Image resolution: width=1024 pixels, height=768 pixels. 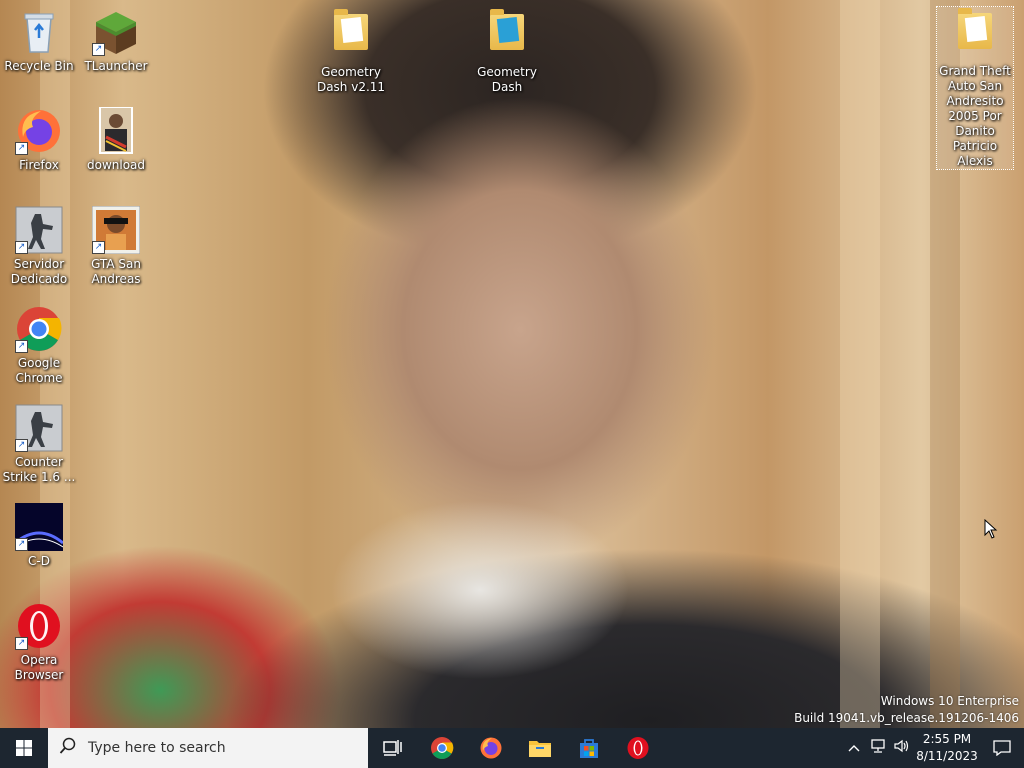 I want to click on desktop-icon-google-chrome: ↗ Google Chrome, so click(x=39, y=345).